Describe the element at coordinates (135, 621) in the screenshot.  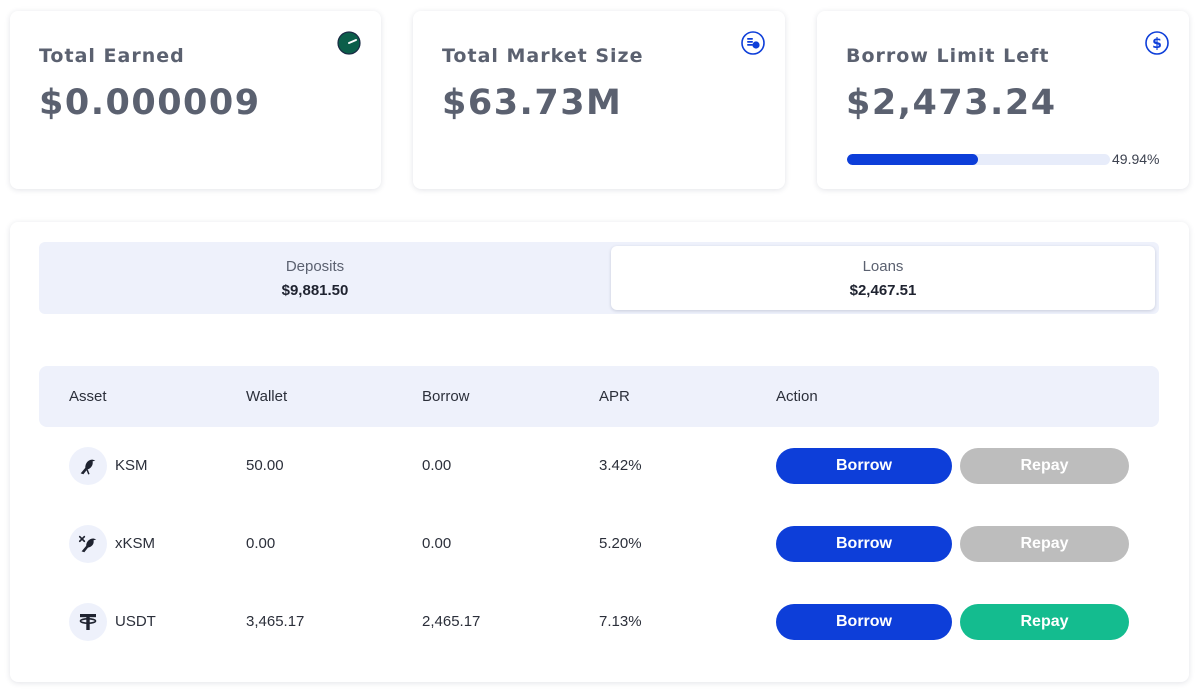
I see `asset-name: USDT` at that location.